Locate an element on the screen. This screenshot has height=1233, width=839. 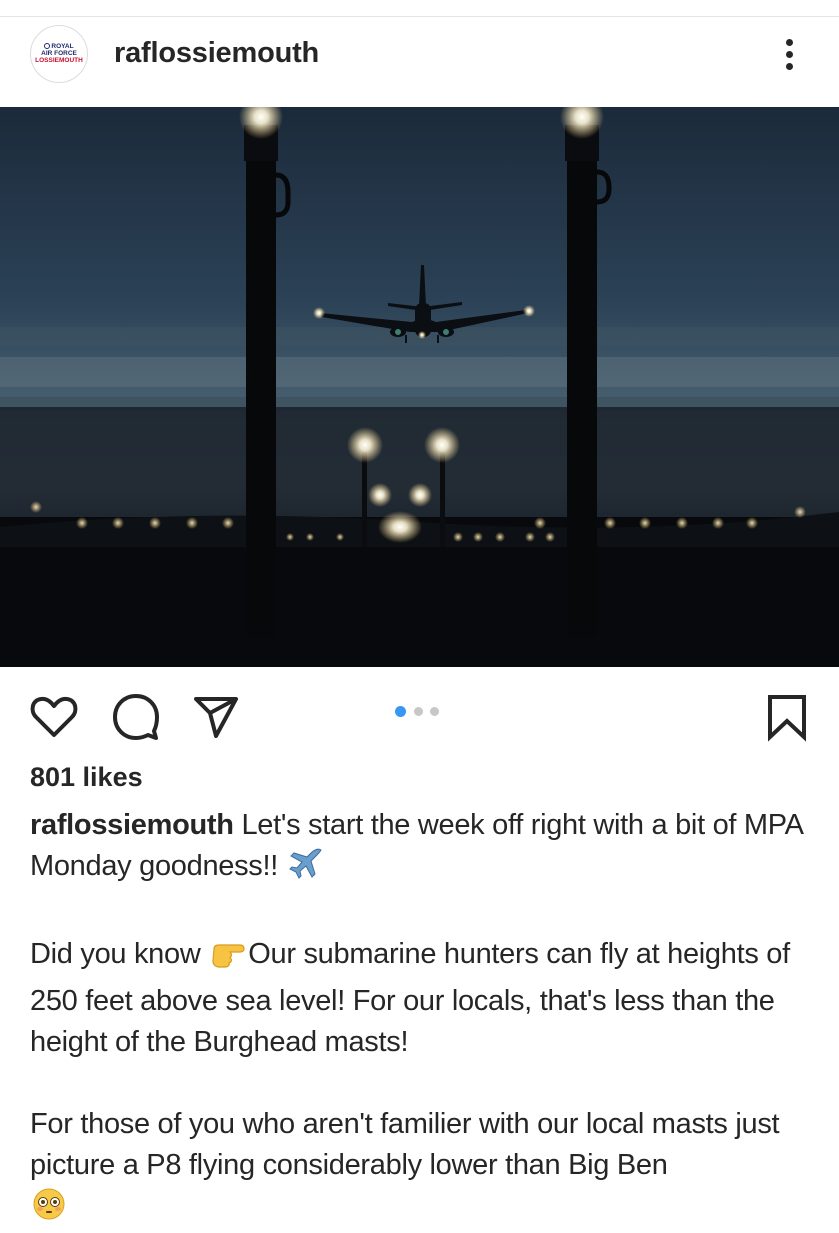
airplane-emoji is located at coordinates (306, 870).